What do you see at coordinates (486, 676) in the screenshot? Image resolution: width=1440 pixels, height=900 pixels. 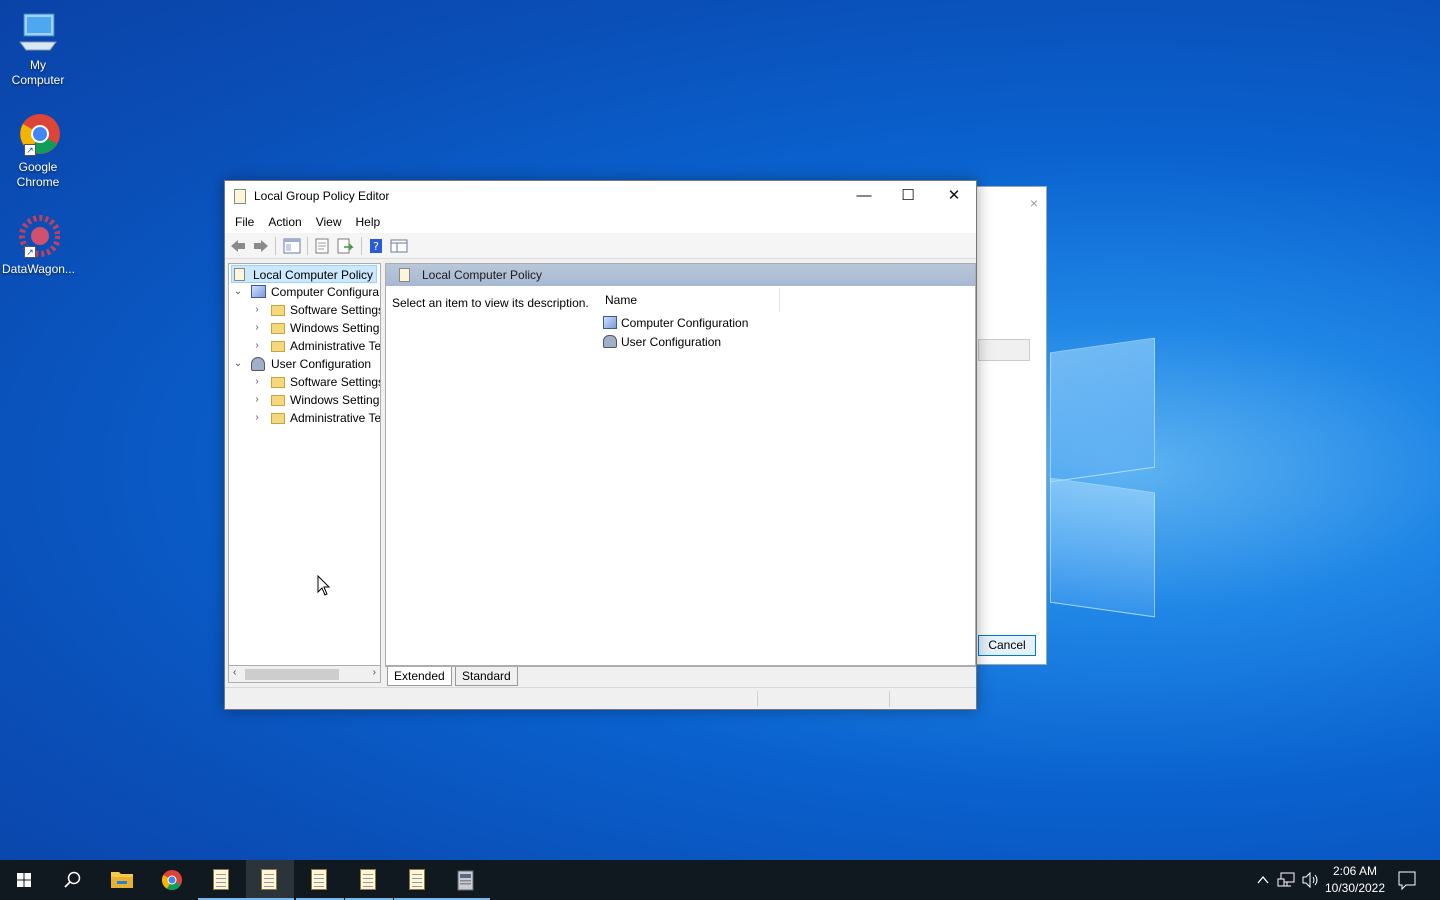 I see `tab-standard: Standard` at bounding box center [486, 676].